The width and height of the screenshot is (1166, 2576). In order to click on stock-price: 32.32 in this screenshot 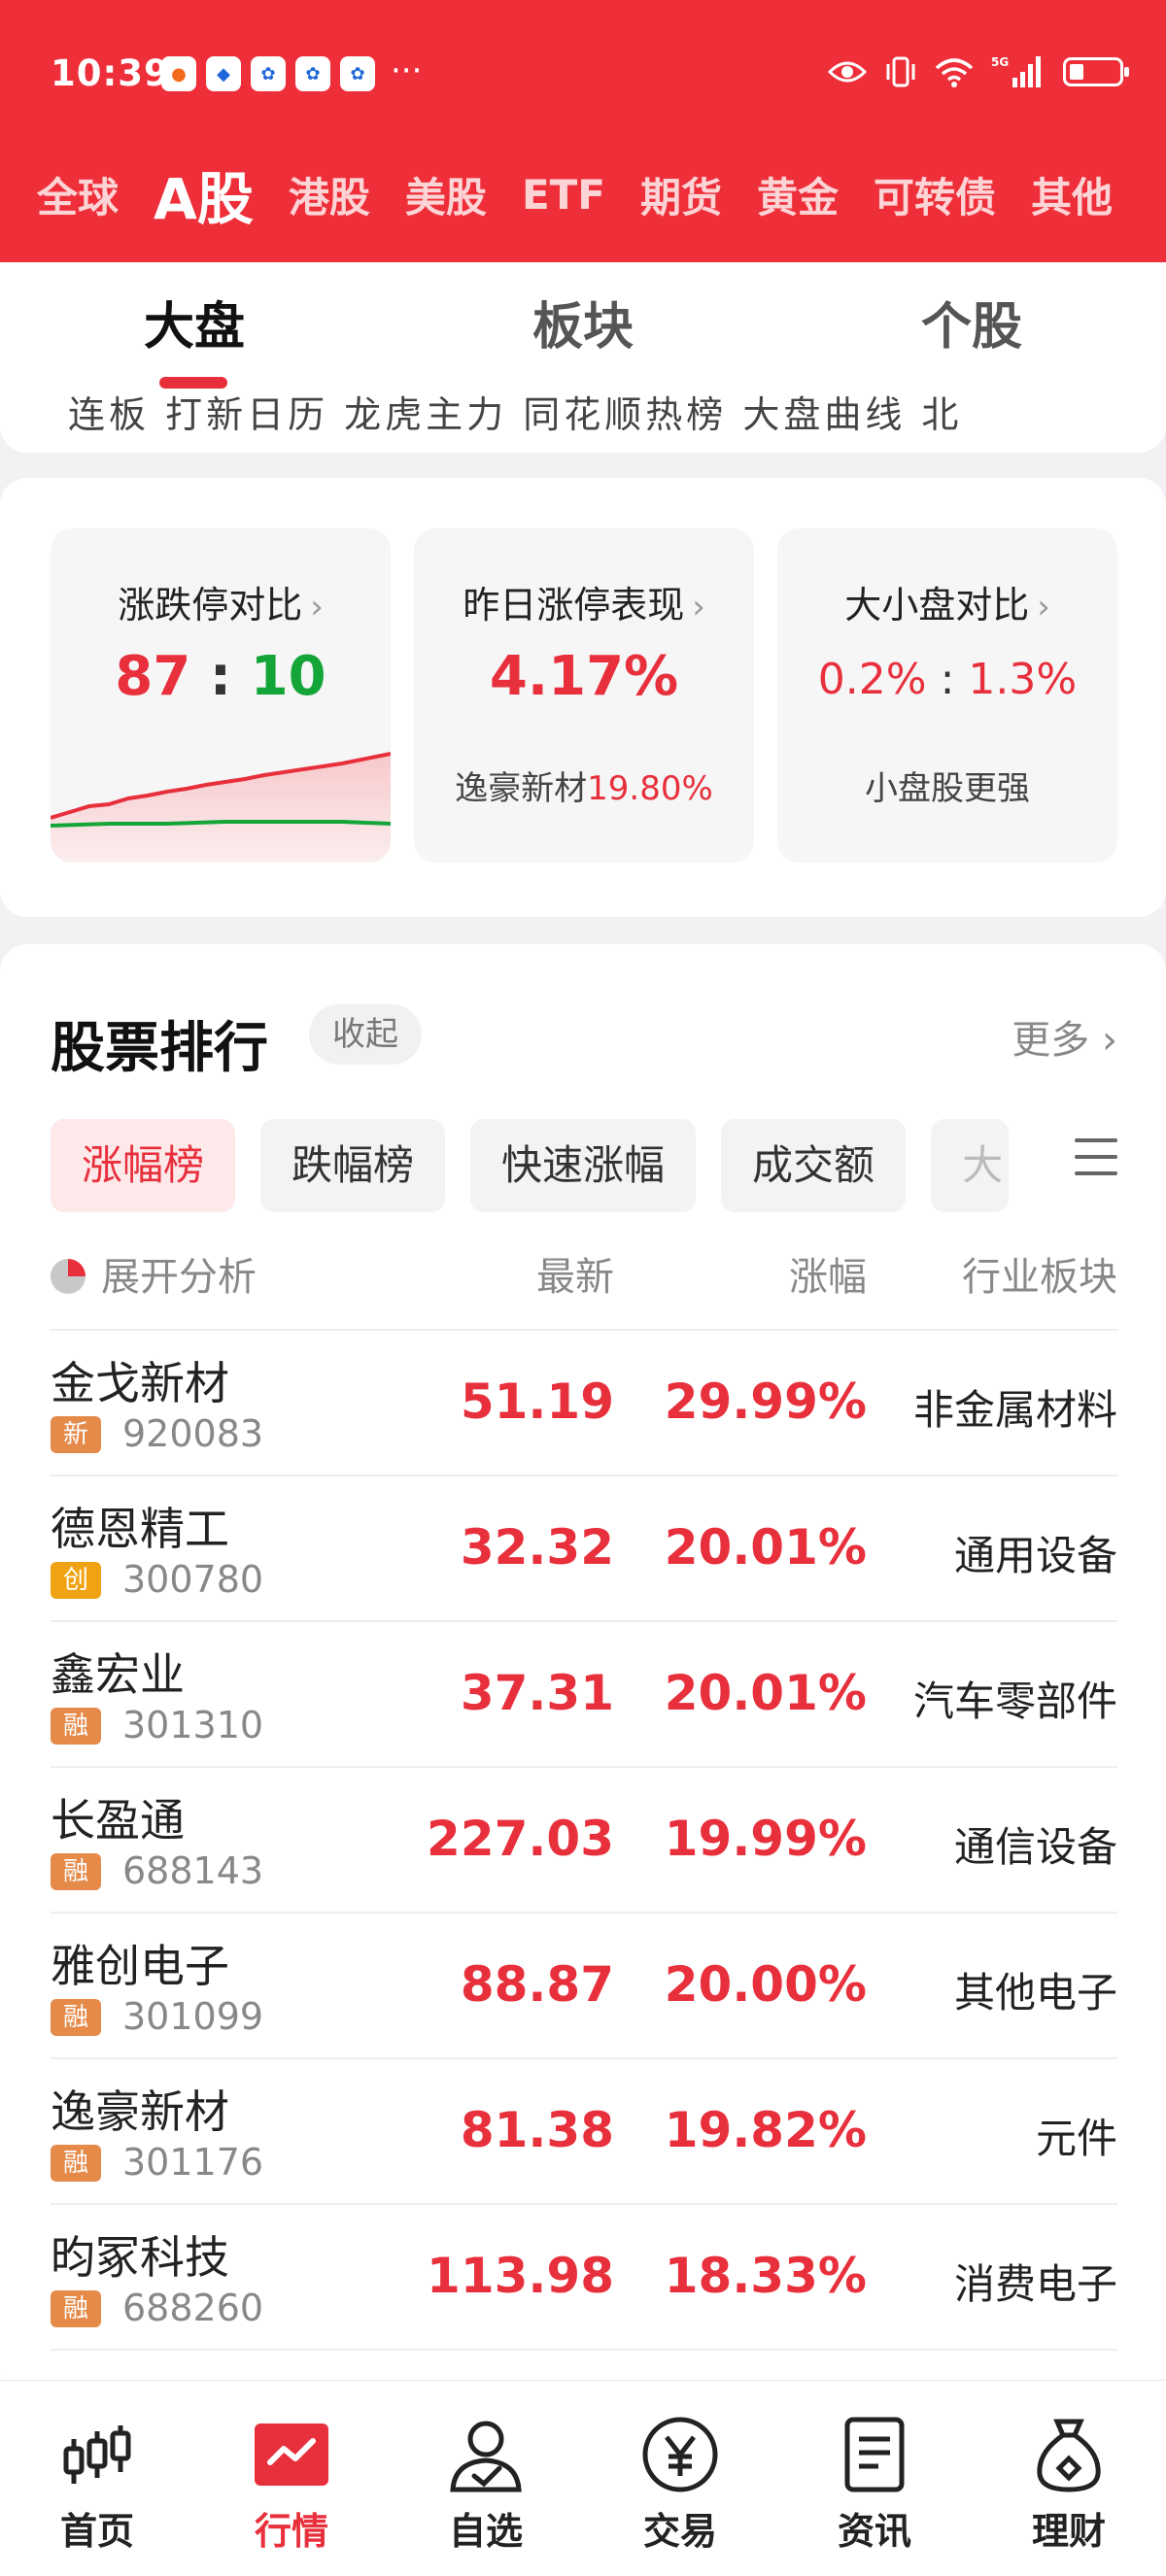, I will do `click(537, 1547)`.